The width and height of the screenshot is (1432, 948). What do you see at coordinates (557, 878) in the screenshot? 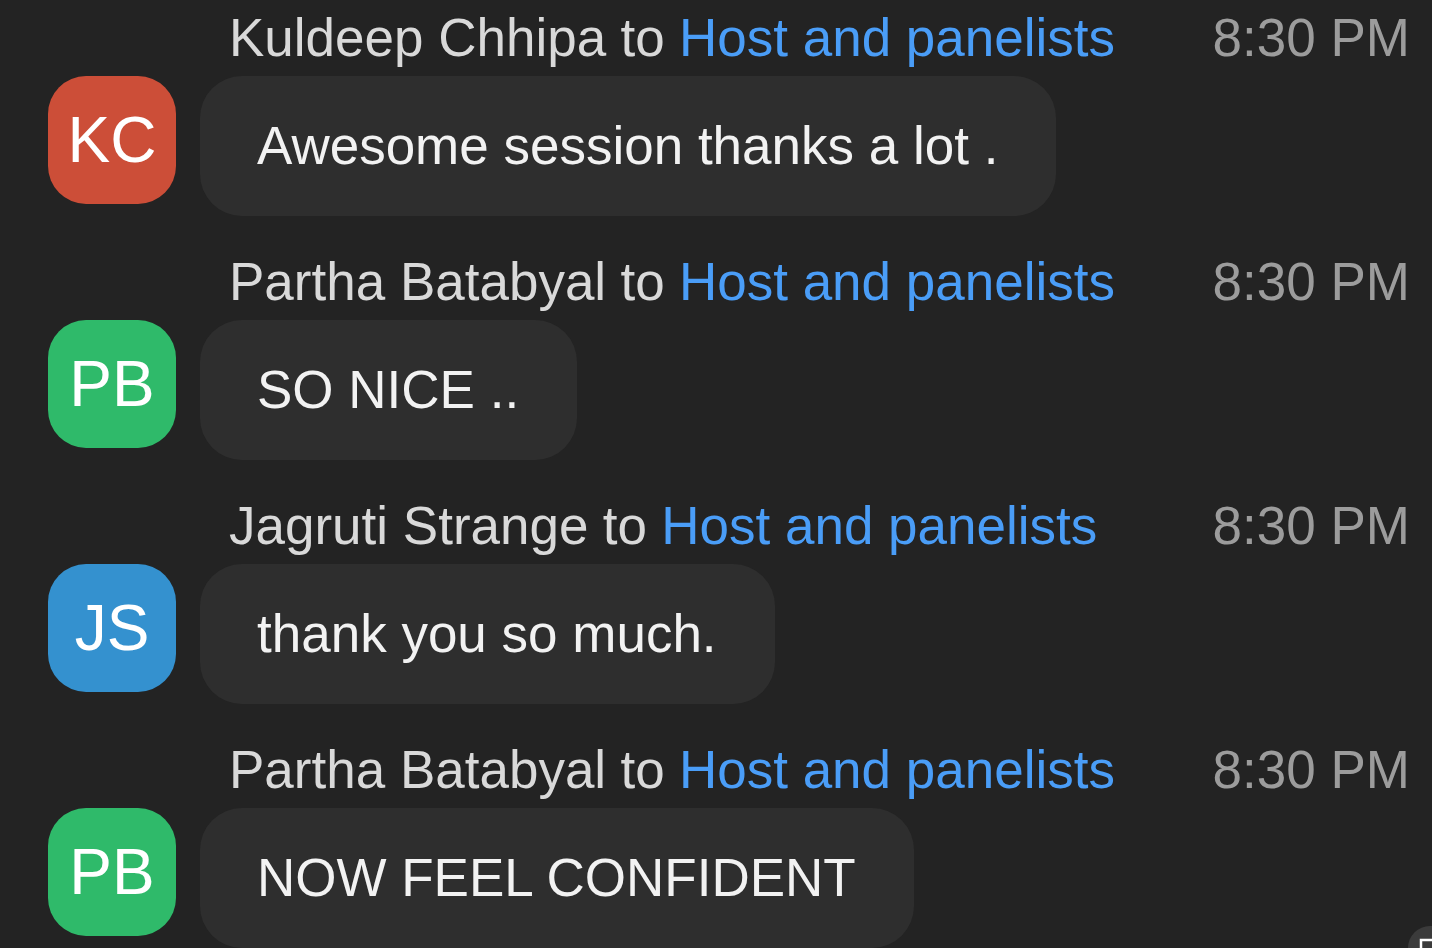
I see `message-bubble: NOW FEEL CONFIDENT` at bounding box center [557, 878].